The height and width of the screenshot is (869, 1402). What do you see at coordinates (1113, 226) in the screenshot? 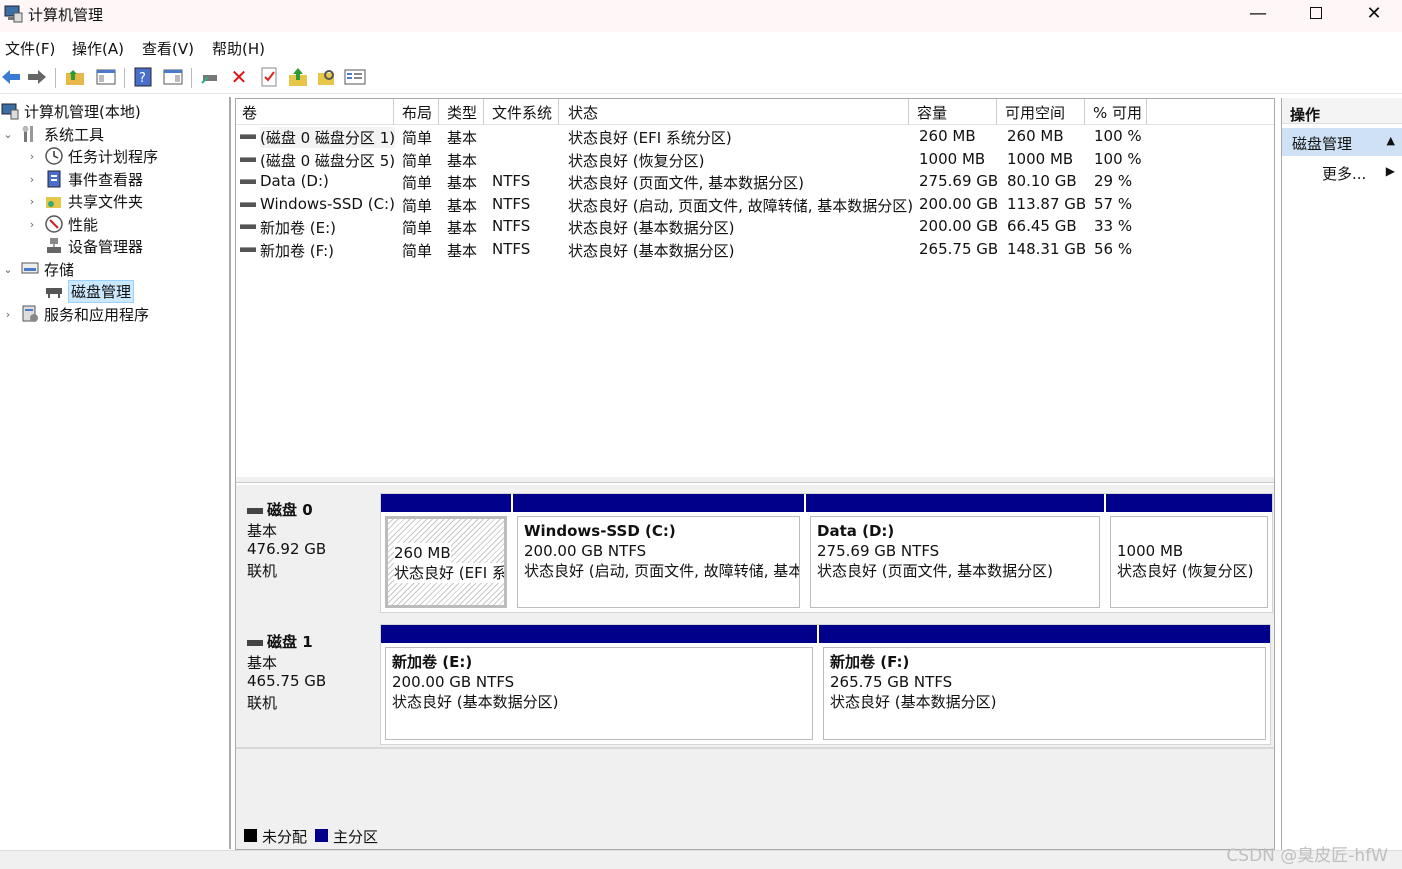
I see `cell-percent-free: 33 %` at bounding box center [1113, 226].